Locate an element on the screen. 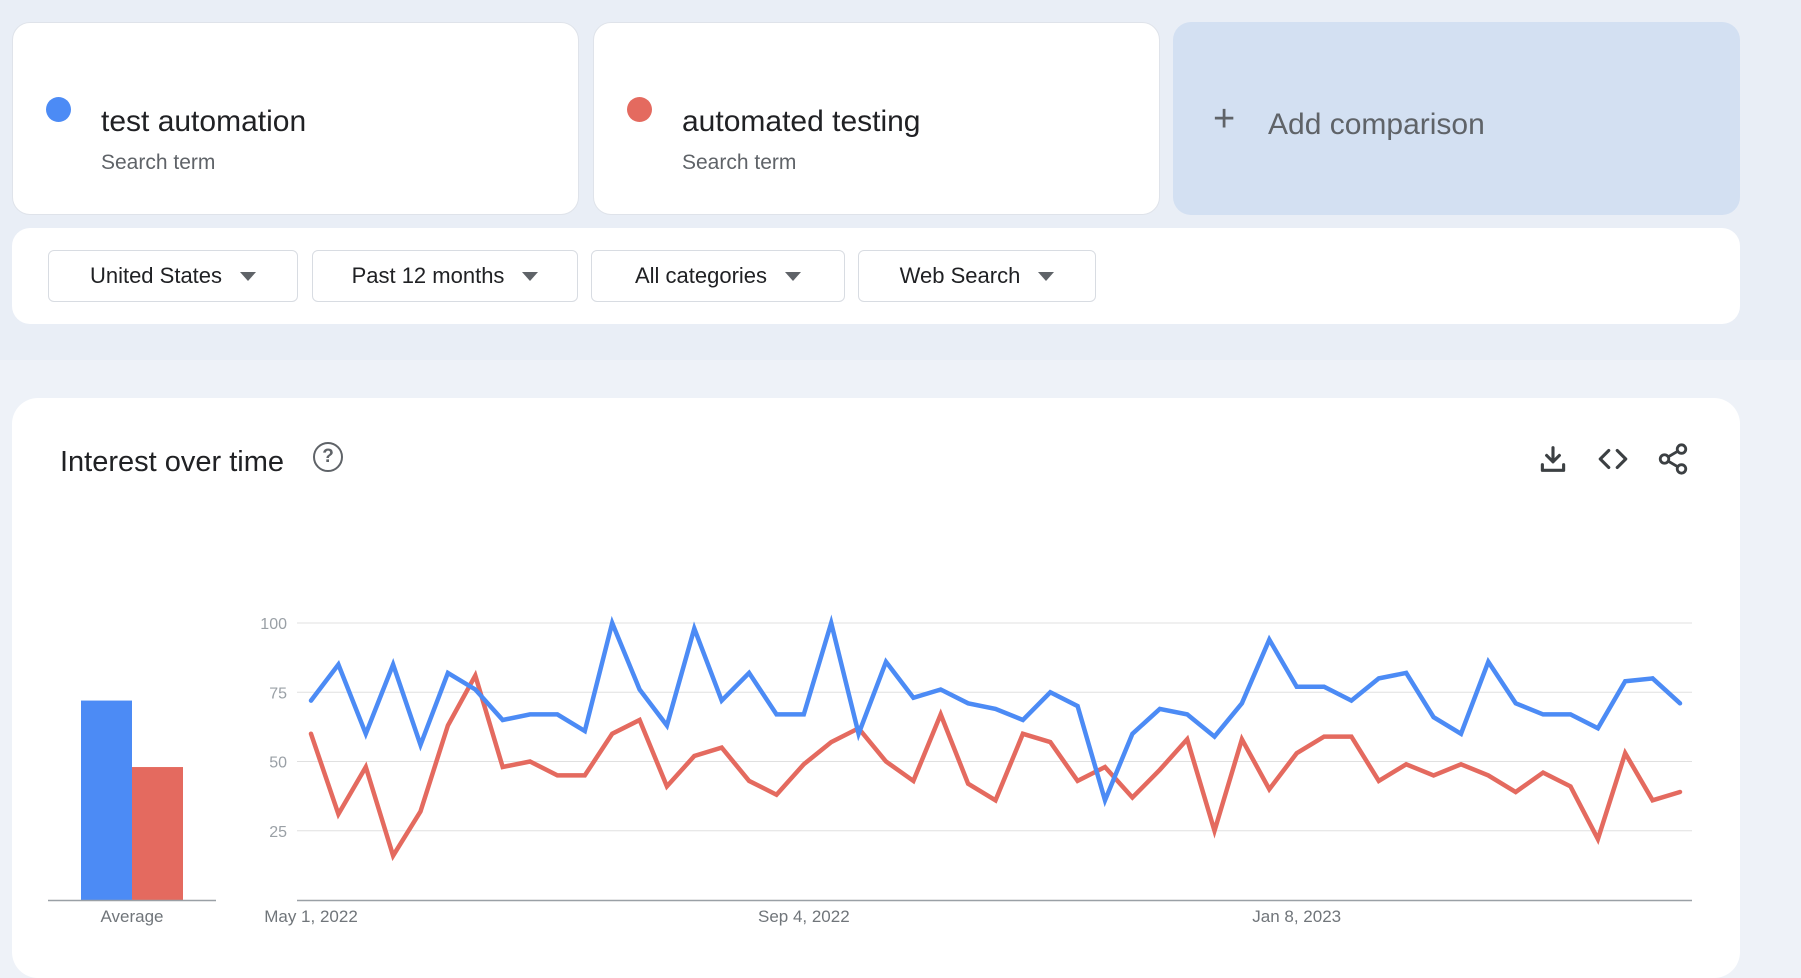 The height and width of the screenshot is (978, 1801). filter-time-range-dropdown: Past 12 months is located at coordinates (445, 276).